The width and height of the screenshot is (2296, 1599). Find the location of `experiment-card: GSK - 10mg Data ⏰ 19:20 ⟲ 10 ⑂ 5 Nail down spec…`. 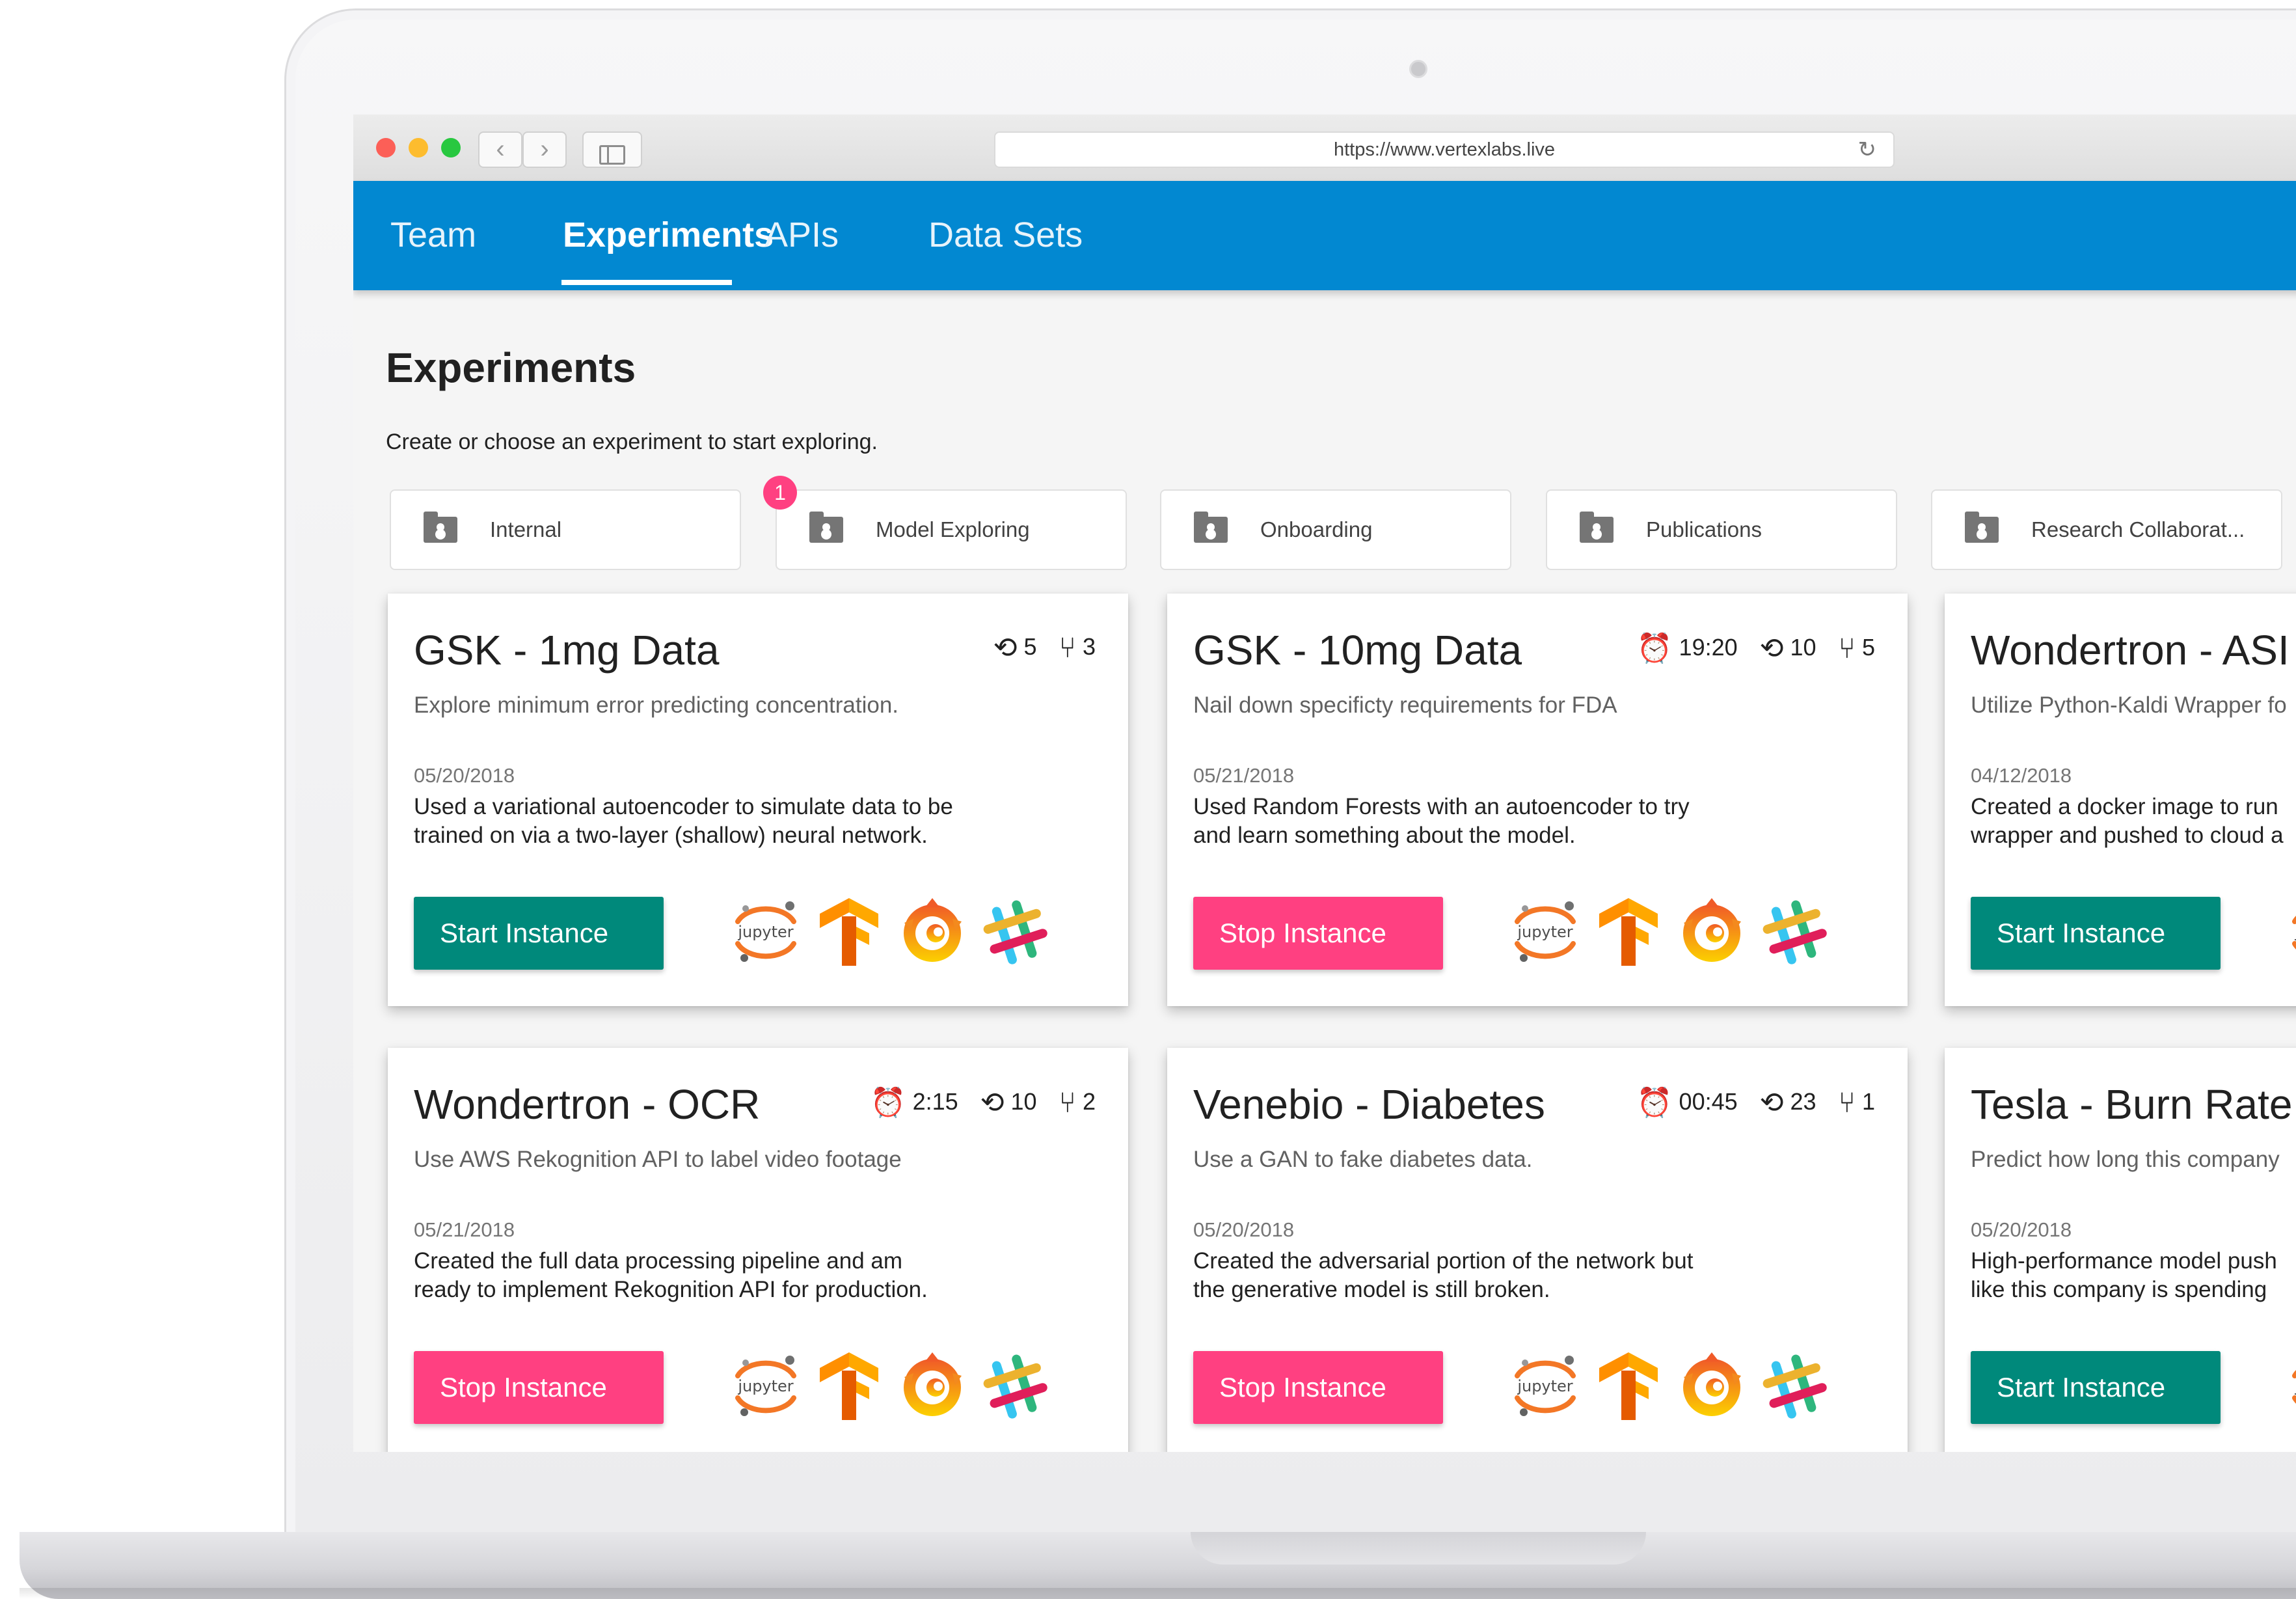

experiment-card: GSK - 10mg Data ⏰ 19:20 ⟲ 10 ⑂ 5 Nail down spec… is located at coordinates (1537, 800).